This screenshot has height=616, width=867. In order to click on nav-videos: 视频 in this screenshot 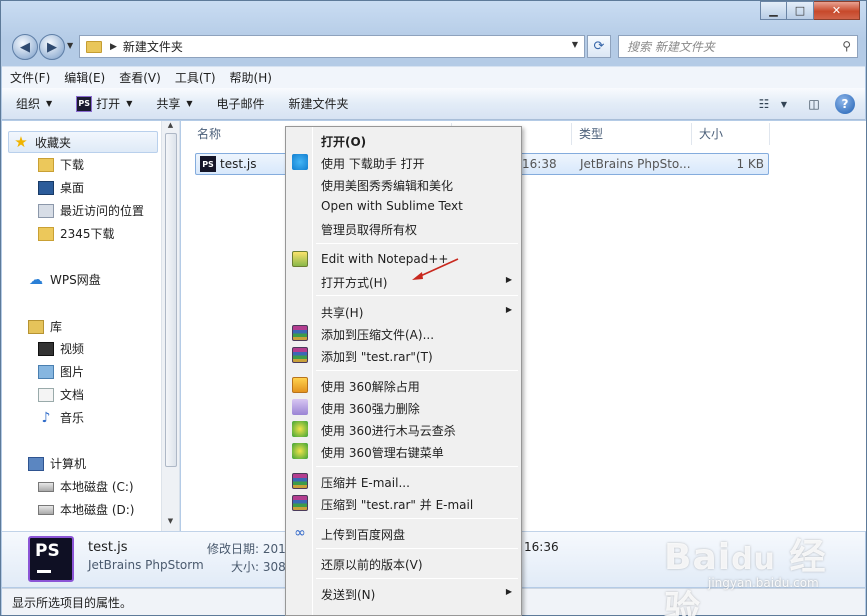, I will do `click(61, 348)`.